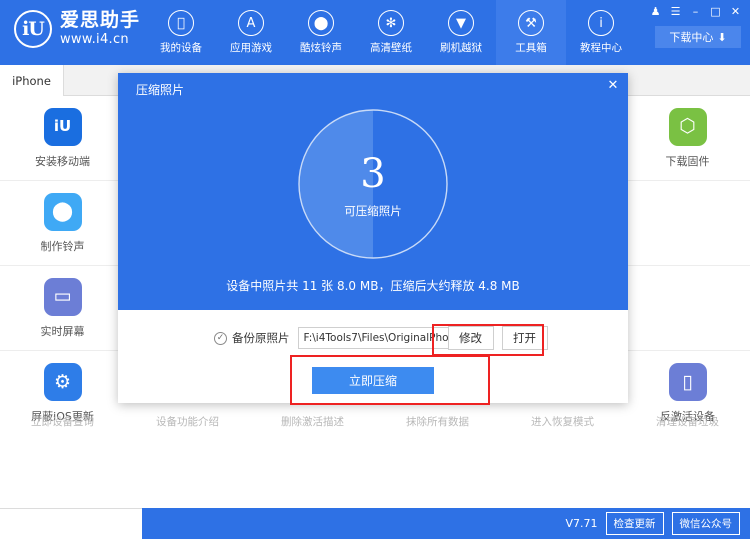  I want to click on minimize-icon: –, so click(695, 11).